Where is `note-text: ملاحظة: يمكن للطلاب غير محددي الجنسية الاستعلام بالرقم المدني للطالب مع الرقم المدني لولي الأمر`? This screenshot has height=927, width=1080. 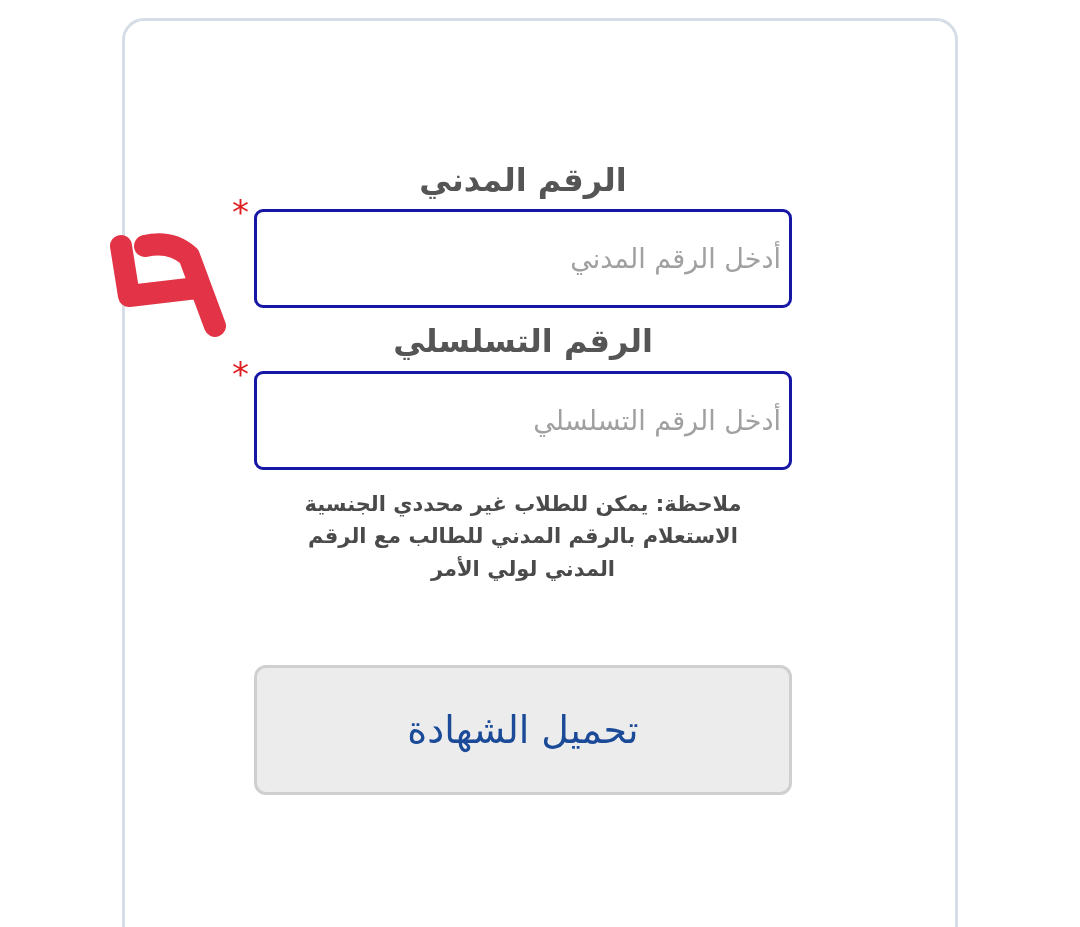
note-text: ملاحظة: يمكن للطلاب غير محددي الجنسية الاستعلام بالرقم المدني للطالب مع الرقم المدني لولي الأمر is located at coordinates (523, 536).